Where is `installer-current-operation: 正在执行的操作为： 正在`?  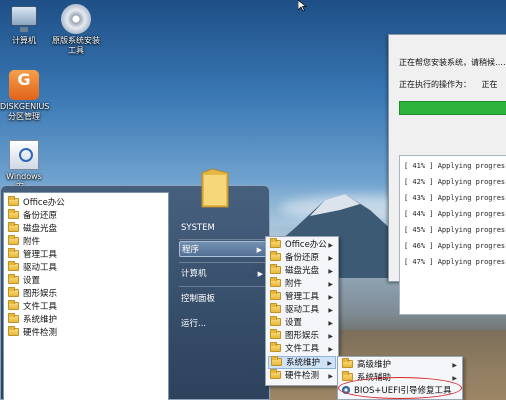 installer-current-operation: 正在执行的操作为： 正在 is located at coordinates (448, 84).